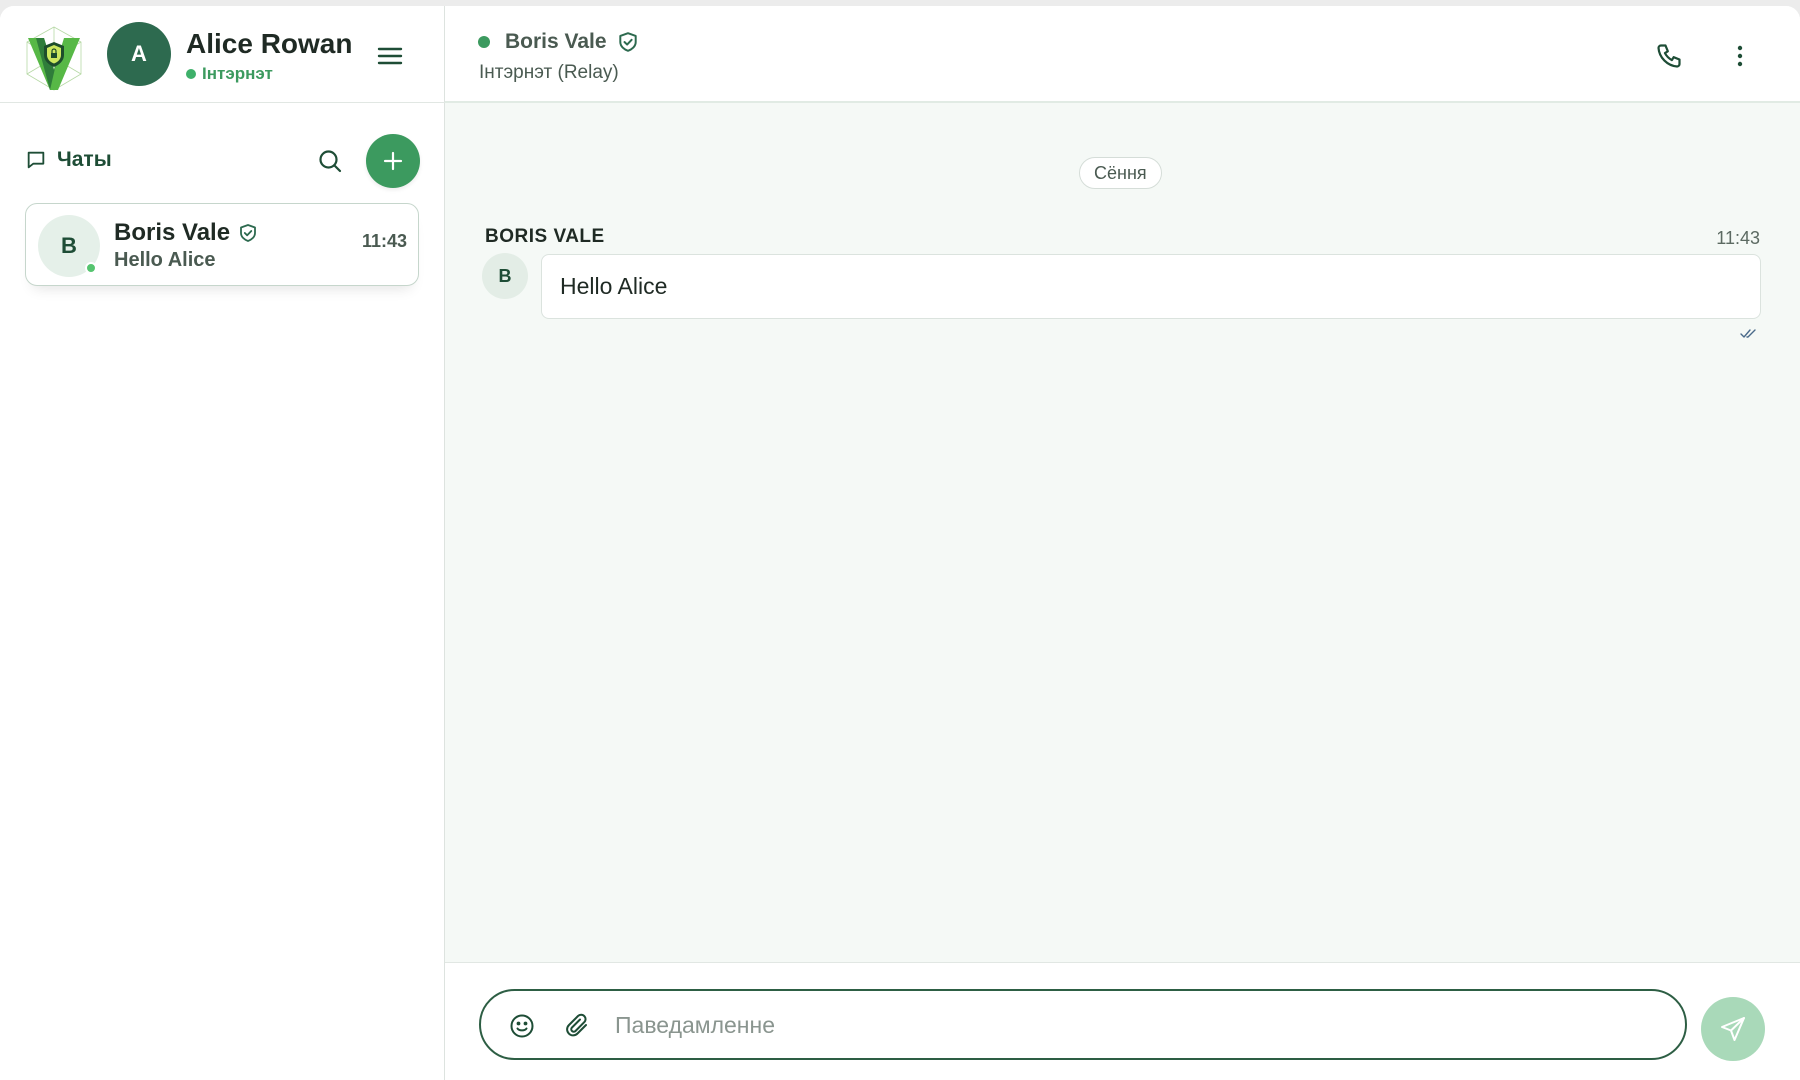 The height and width of the screenshot is (1080, 1800). What do you see at coordinates (1669, 56) in the screenshot?
I see `phone-icon` at bounding box center [1669, 56].